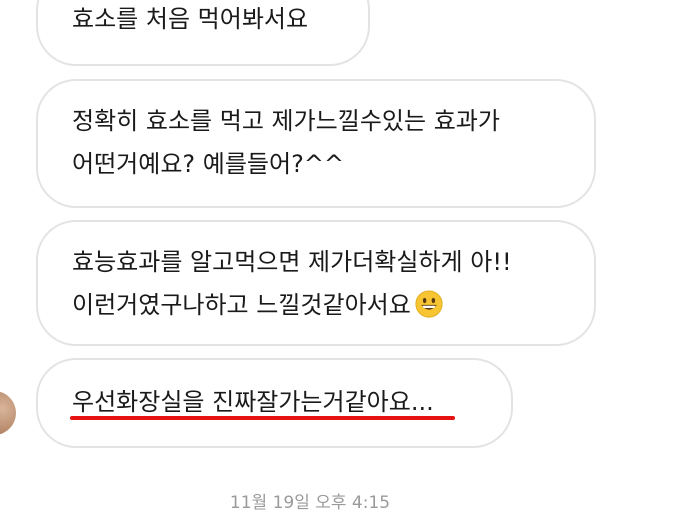 This screenshot has height=521, width=700. What do you see at coordinates (8, 413) in the screenshot?
I see `sender-avatar` at bounding box center [8, 413].